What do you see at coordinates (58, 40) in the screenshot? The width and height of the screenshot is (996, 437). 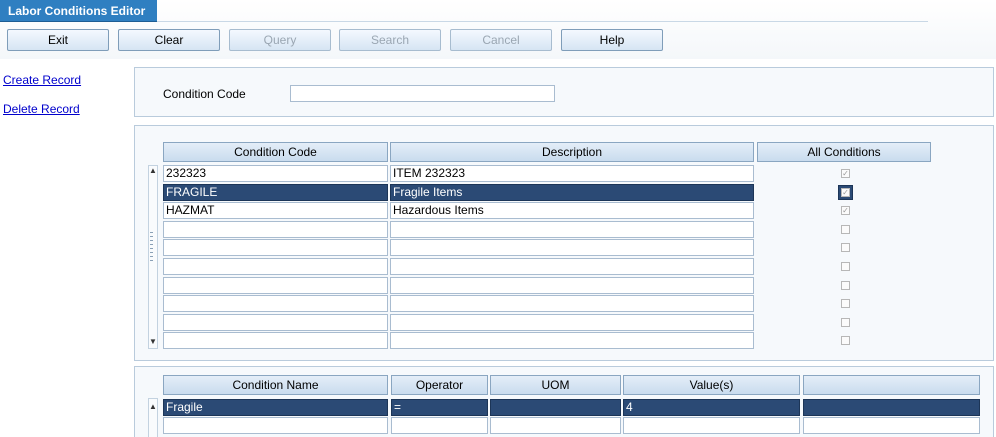 I see `exit-button: Exit` at bounding box center [58, 40].